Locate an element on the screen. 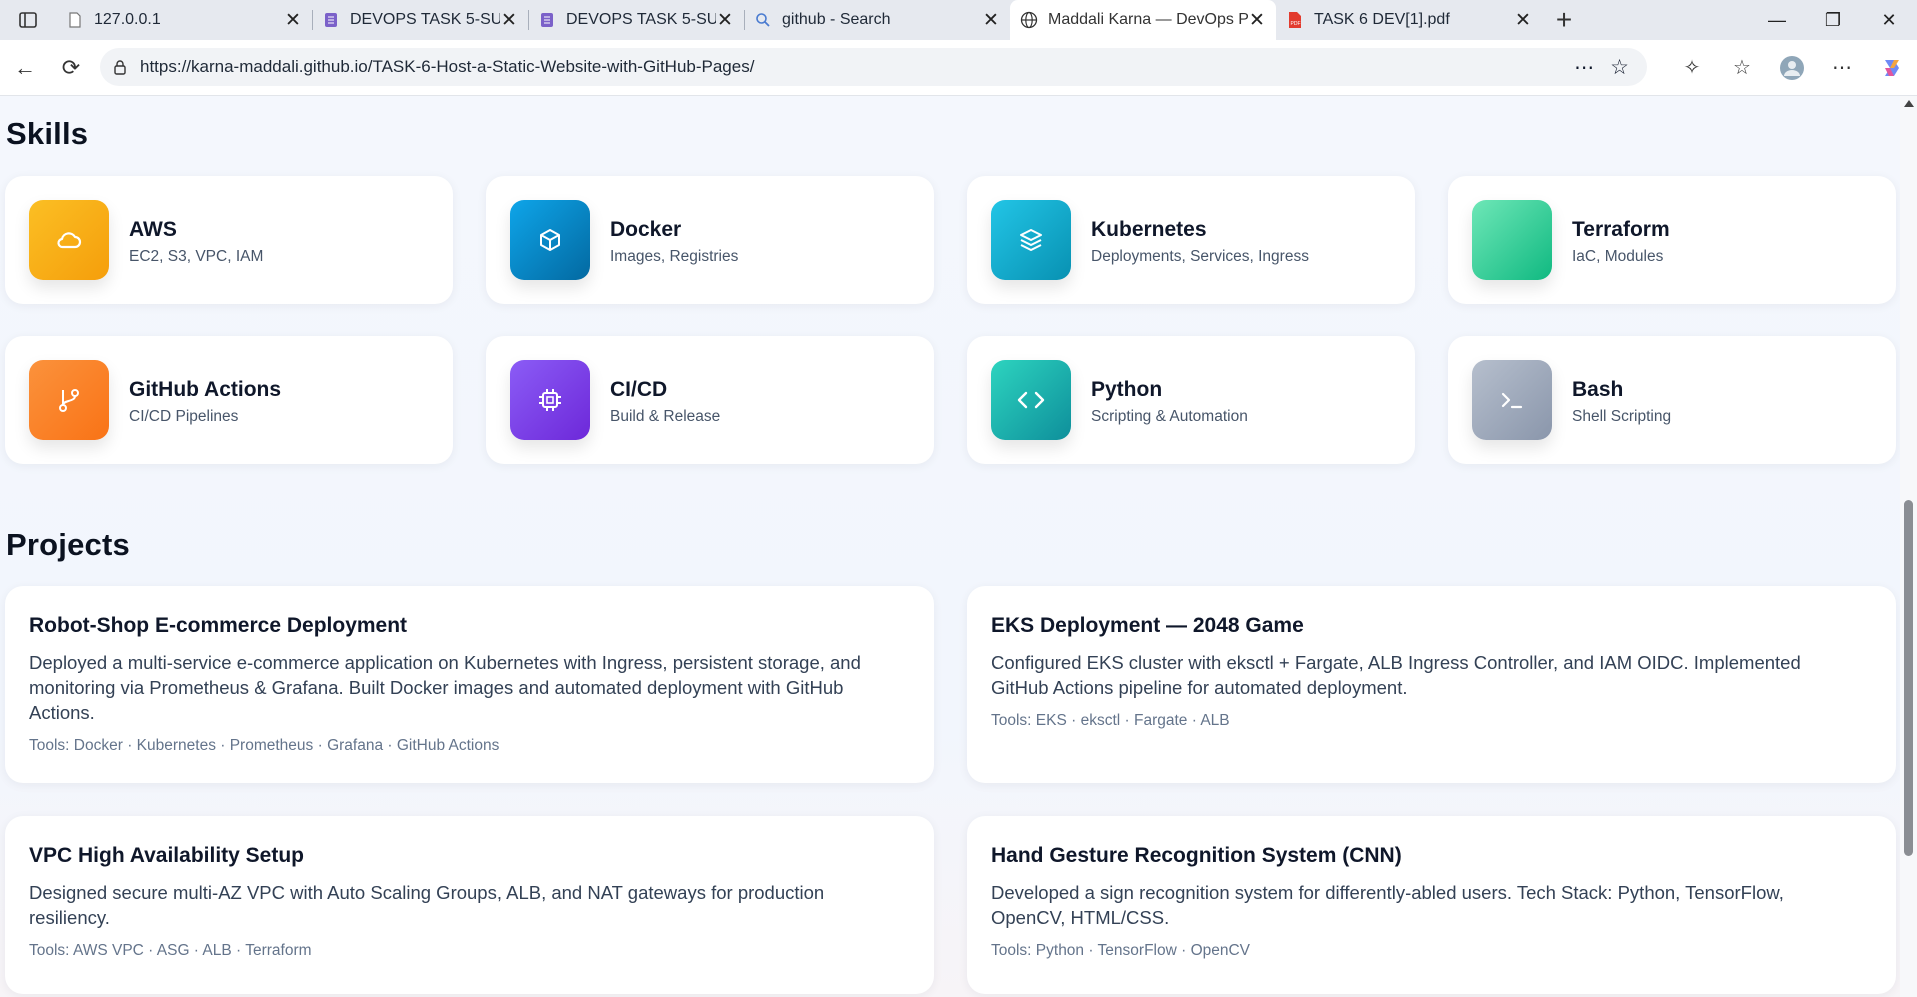 Image resolution: width=1917 pixels, height=997 pixels. terraform-badge is located at coordinates (1512, 240).